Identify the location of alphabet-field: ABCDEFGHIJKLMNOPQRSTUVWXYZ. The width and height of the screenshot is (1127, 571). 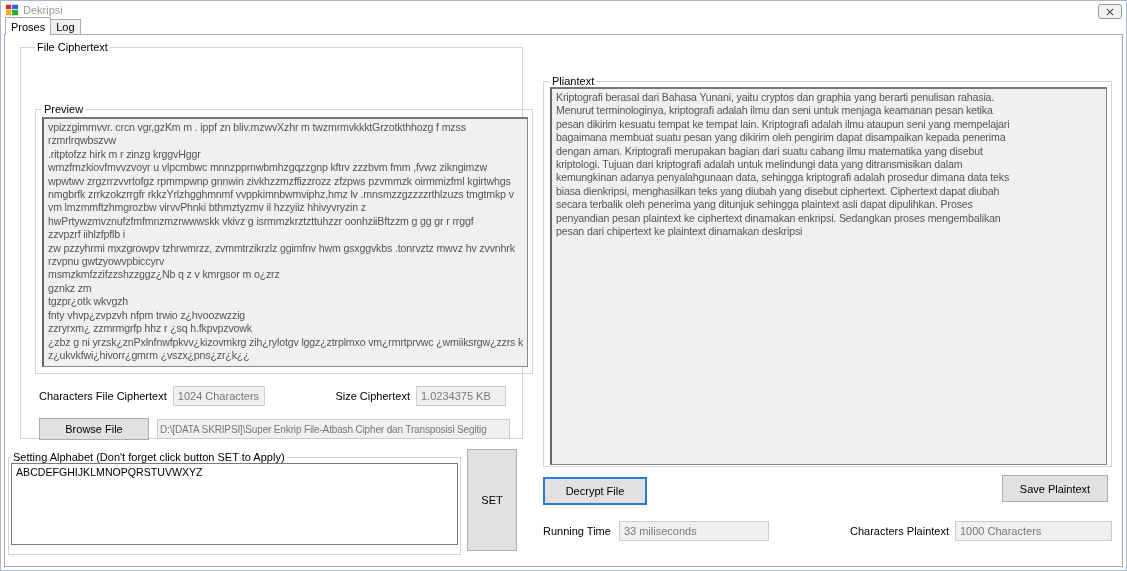
(234, 504).